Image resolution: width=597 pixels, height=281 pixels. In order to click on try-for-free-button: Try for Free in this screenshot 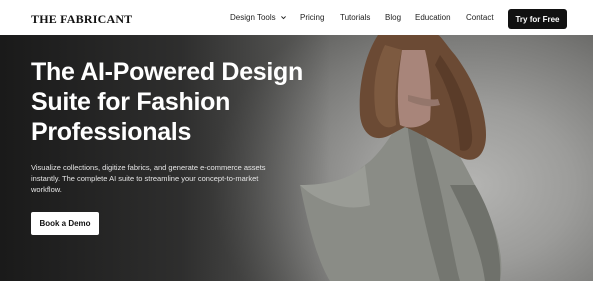, I will do `click(537, 19)`.